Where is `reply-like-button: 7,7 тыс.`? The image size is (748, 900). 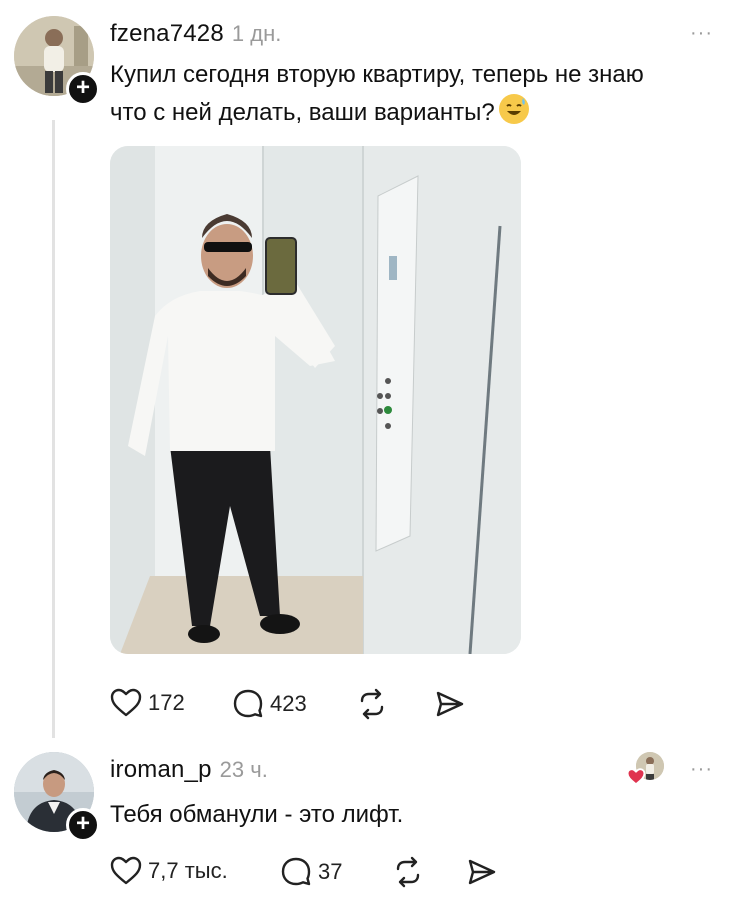 reply-like-button: 7,7 тыс. is located at coordinates (169, 871).